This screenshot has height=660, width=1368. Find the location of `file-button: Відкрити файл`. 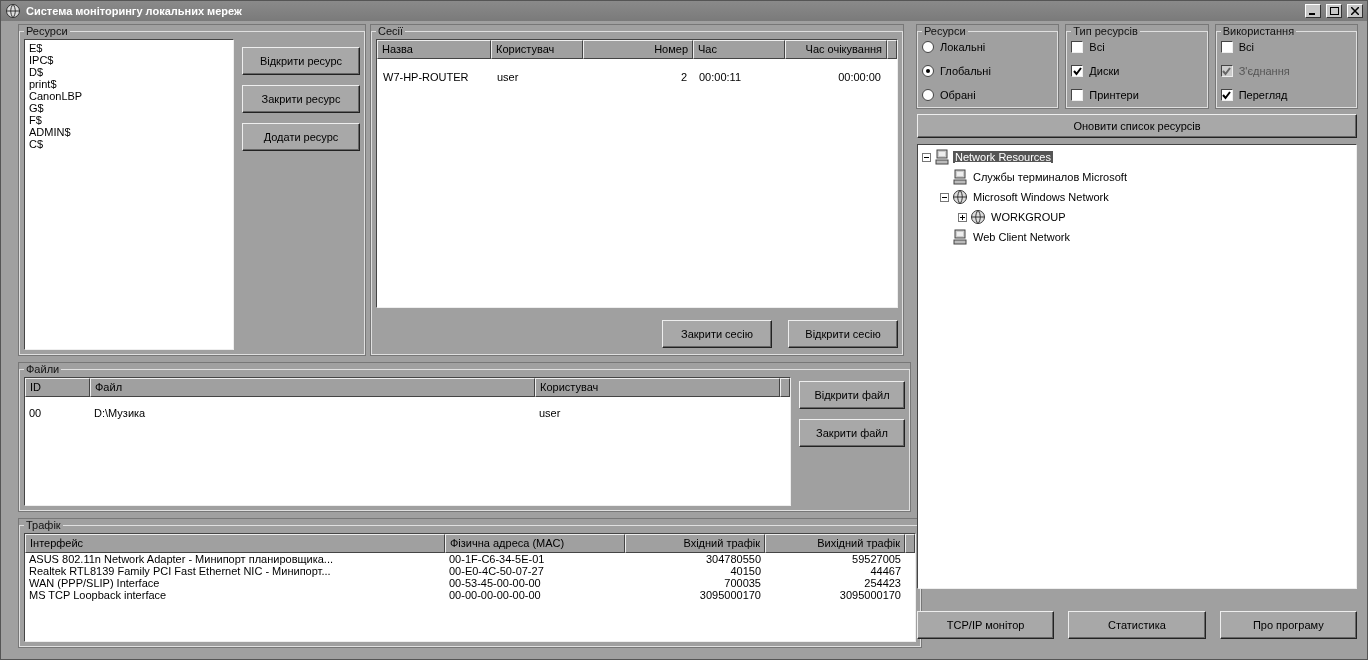

file-button: Відкрити файл is located at coordinates (852, 395).